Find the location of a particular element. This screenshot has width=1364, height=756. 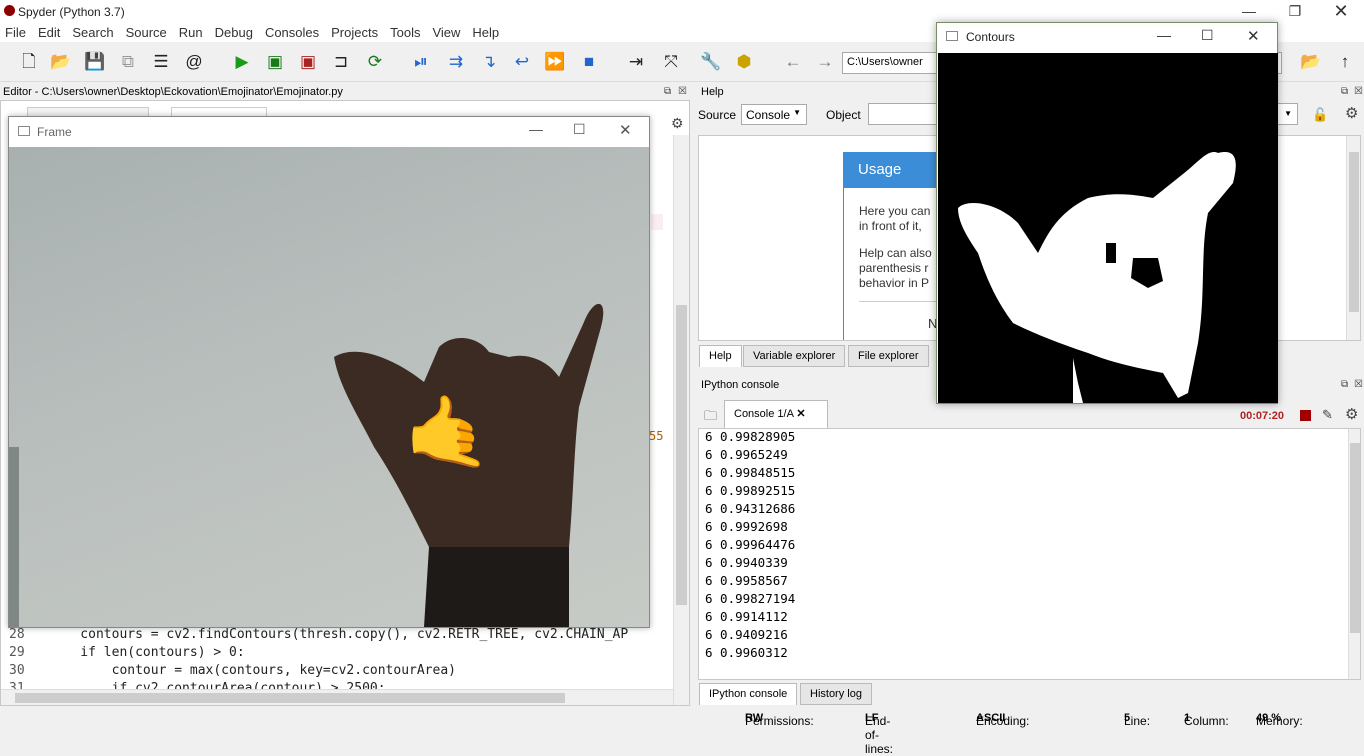

folder-icon: 🗀 is located at coordinates (710, 418).